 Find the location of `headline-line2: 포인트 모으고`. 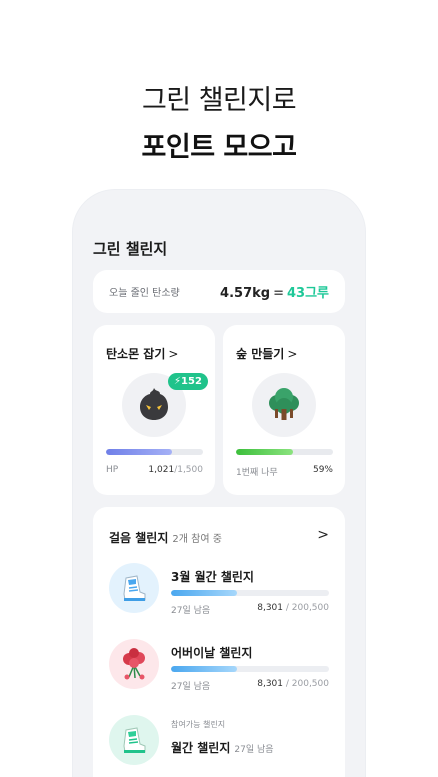

headline-line2: 포인트 모으고 is located at coordinates (219, 147).